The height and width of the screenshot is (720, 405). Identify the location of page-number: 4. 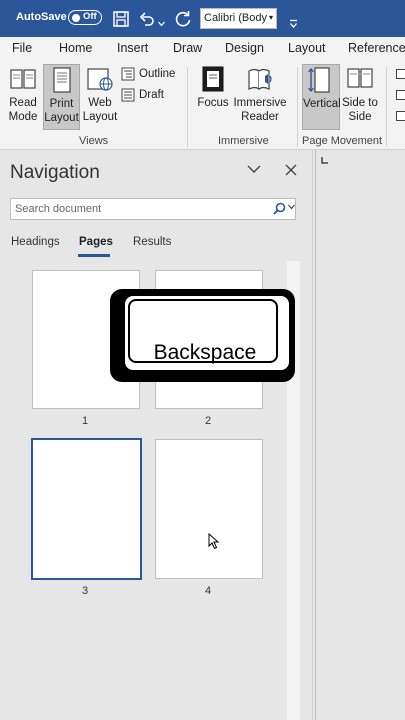
(208, 591).